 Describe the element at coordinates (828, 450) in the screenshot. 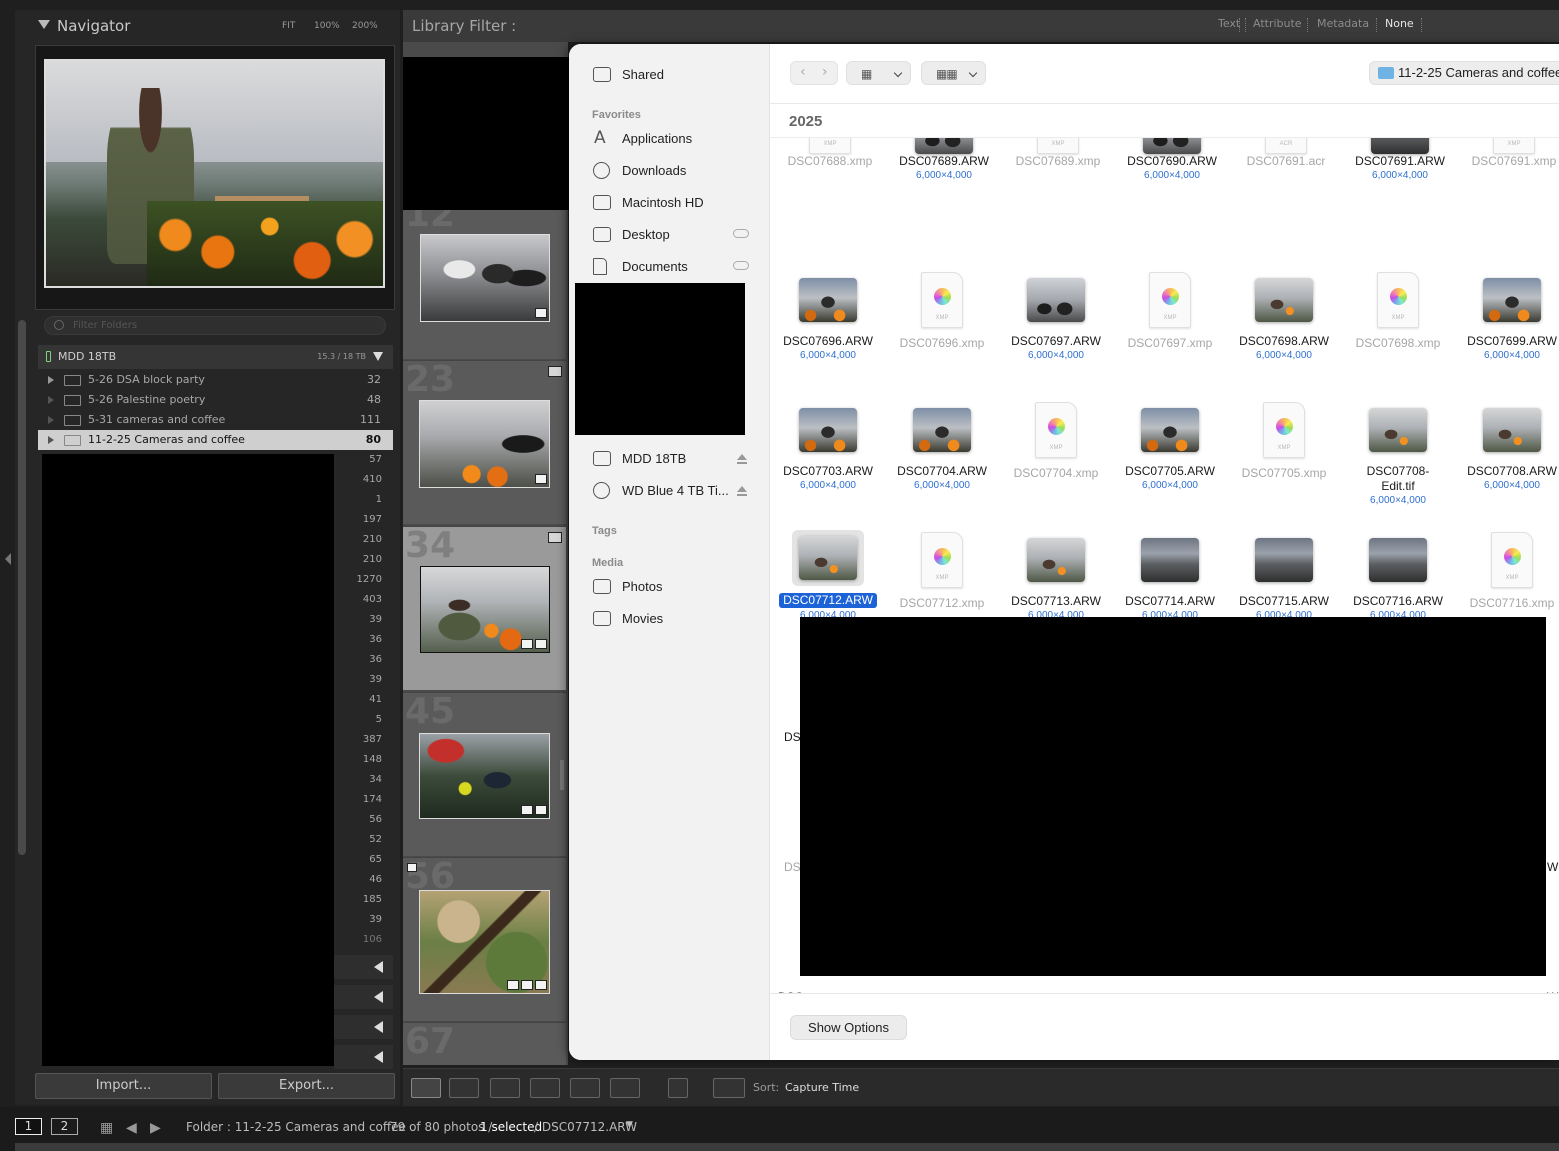

I see `file-item: DSC07703.ARW 6,000×4,000` at that location.